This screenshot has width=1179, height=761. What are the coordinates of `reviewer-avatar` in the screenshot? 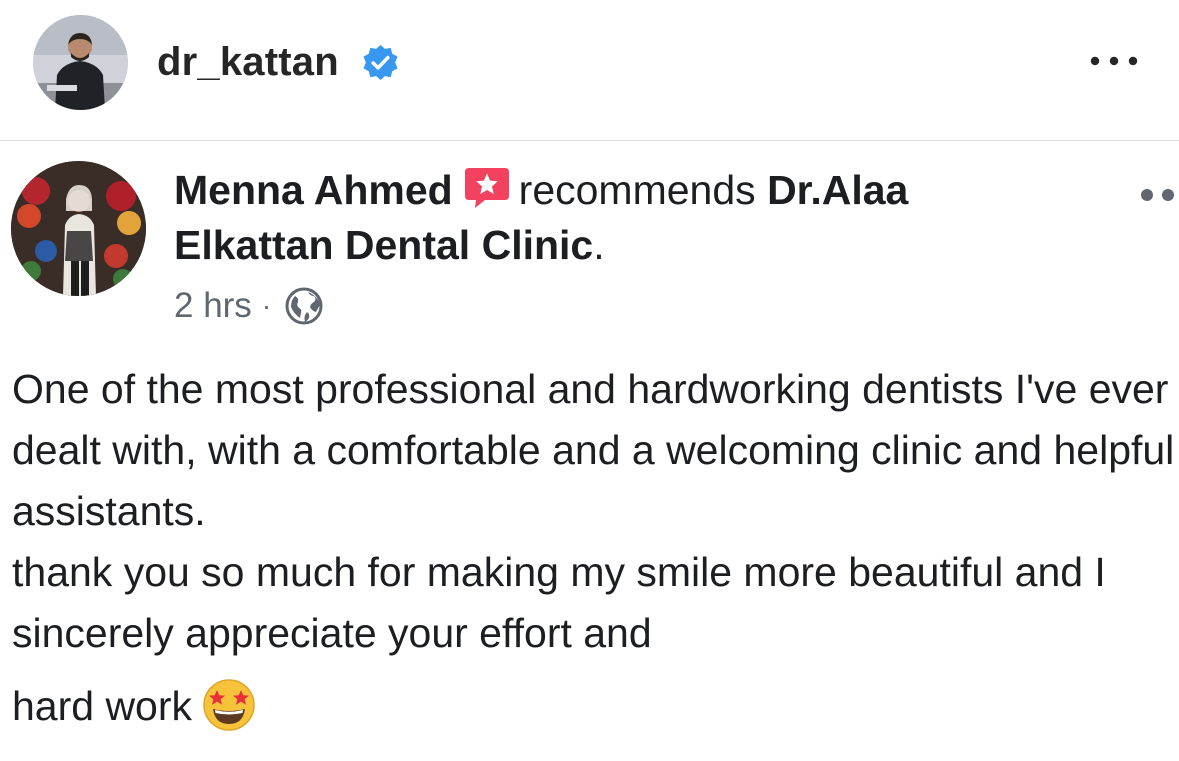 It's located at (78, 228).